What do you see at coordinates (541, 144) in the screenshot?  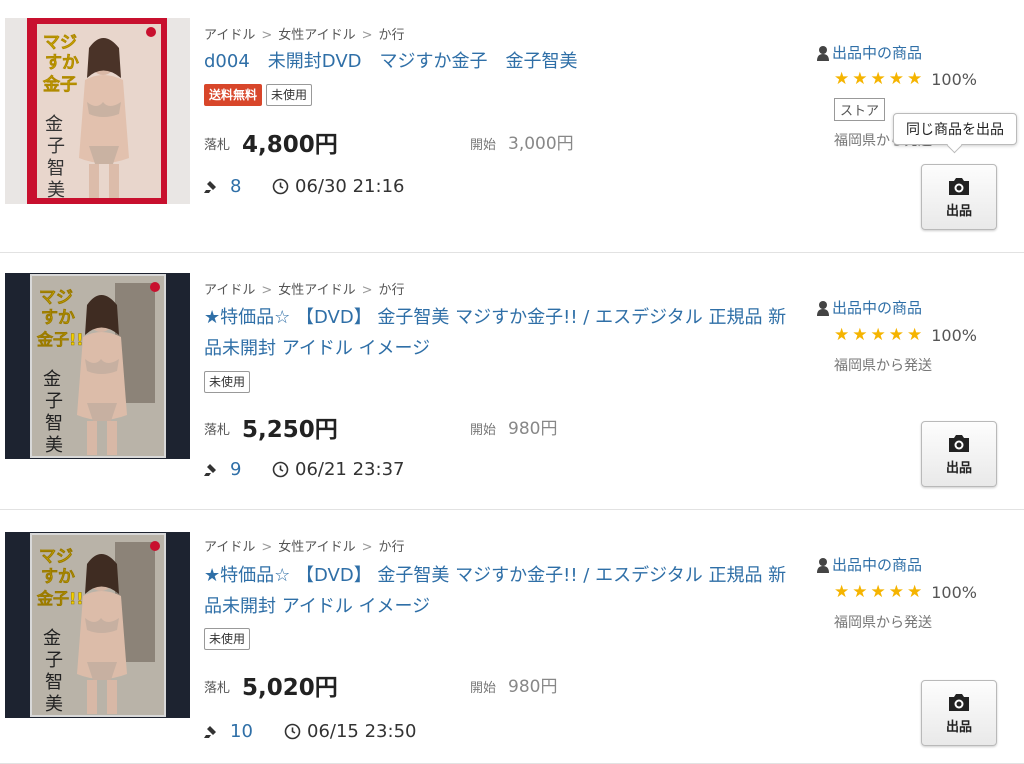 I see `start-price: 3,000円` at bounding box center [541, 144].